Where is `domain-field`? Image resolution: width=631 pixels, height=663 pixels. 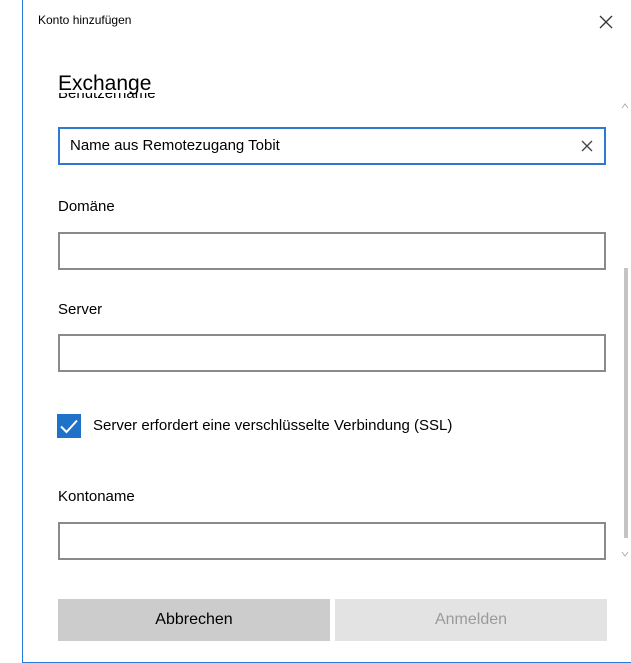 domain-field is located at coordinates (332, 251).